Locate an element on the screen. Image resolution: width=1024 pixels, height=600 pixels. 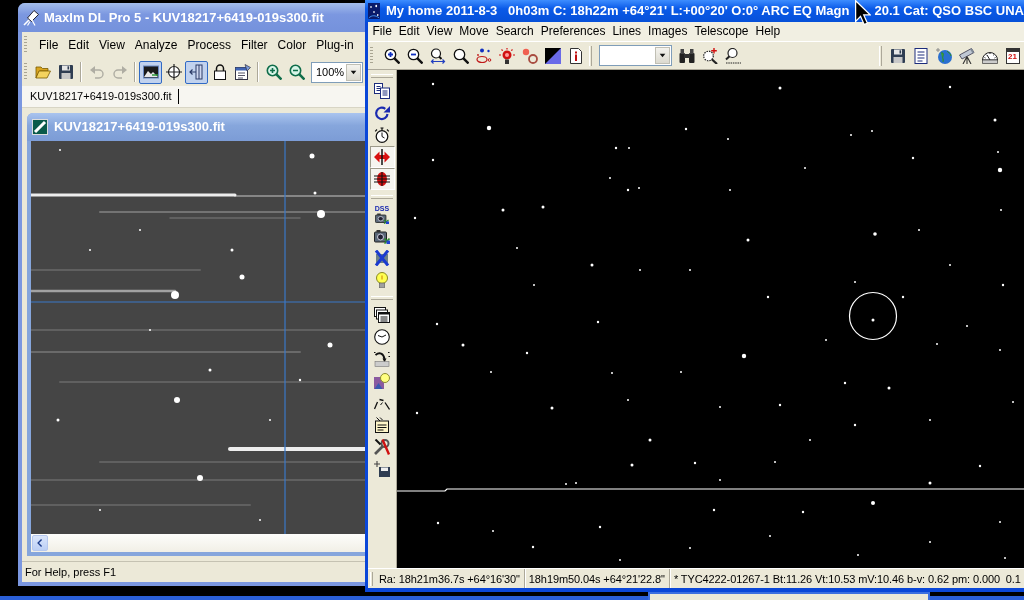
menu-item: Preferences is located at coordinates (573, 31).